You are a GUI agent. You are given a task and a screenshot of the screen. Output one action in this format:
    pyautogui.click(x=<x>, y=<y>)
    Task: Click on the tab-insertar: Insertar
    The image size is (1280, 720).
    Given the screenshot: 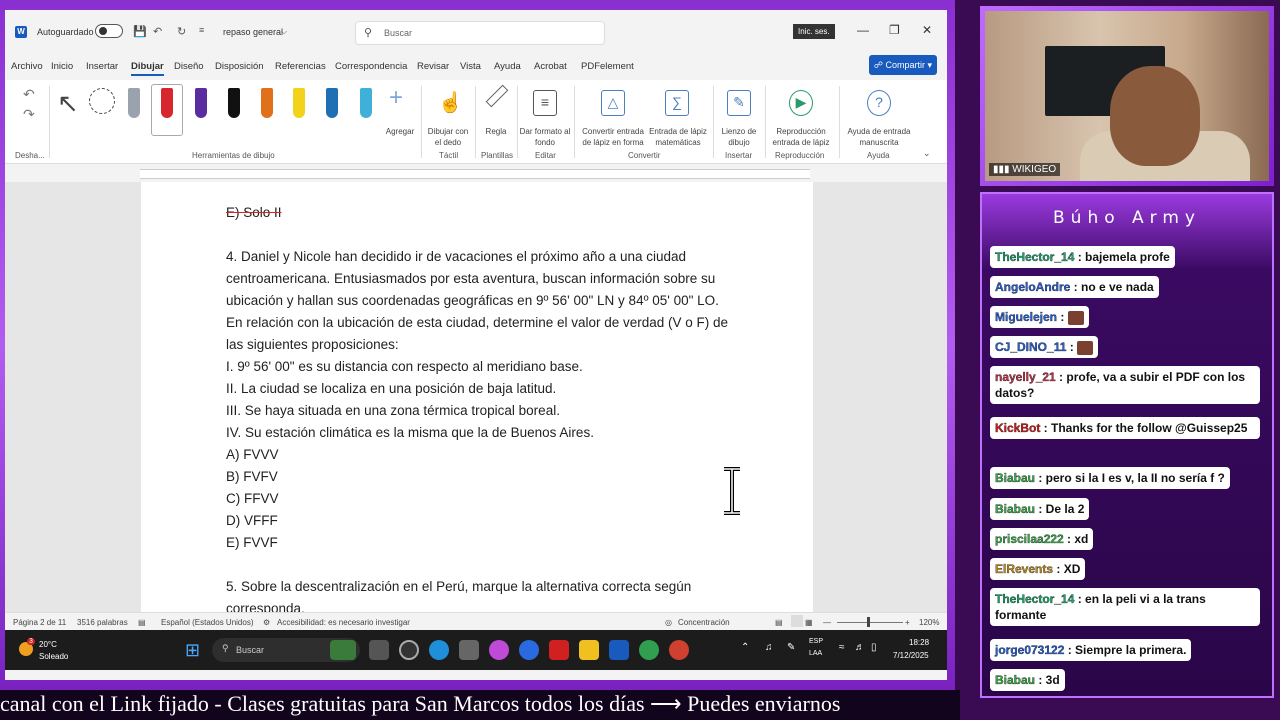 What is the action you would take?
    pyautogui.click(x=102, y=66)
    